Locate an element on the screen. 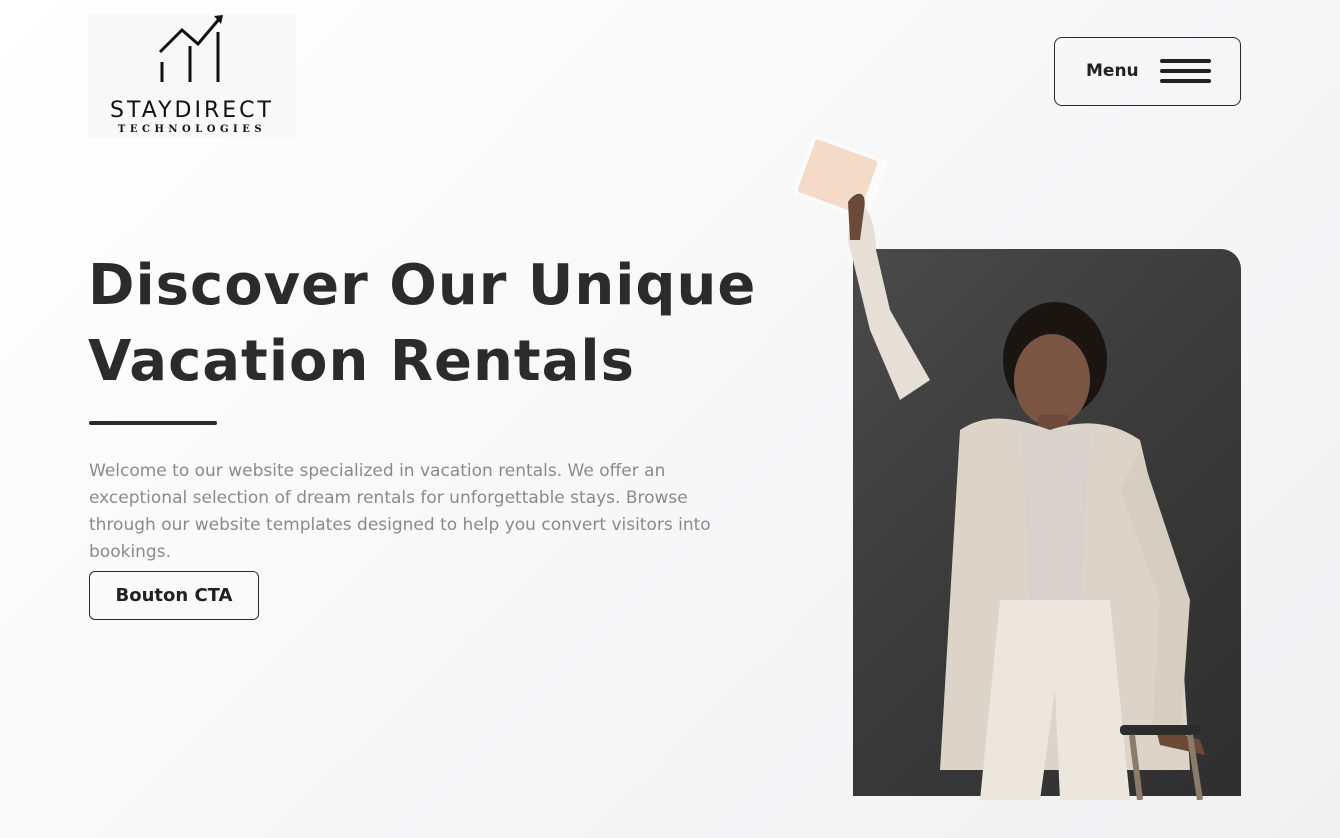 The image size is (1340, 838). cta-button: Bouton CTA is located at coordinates (174, 595).